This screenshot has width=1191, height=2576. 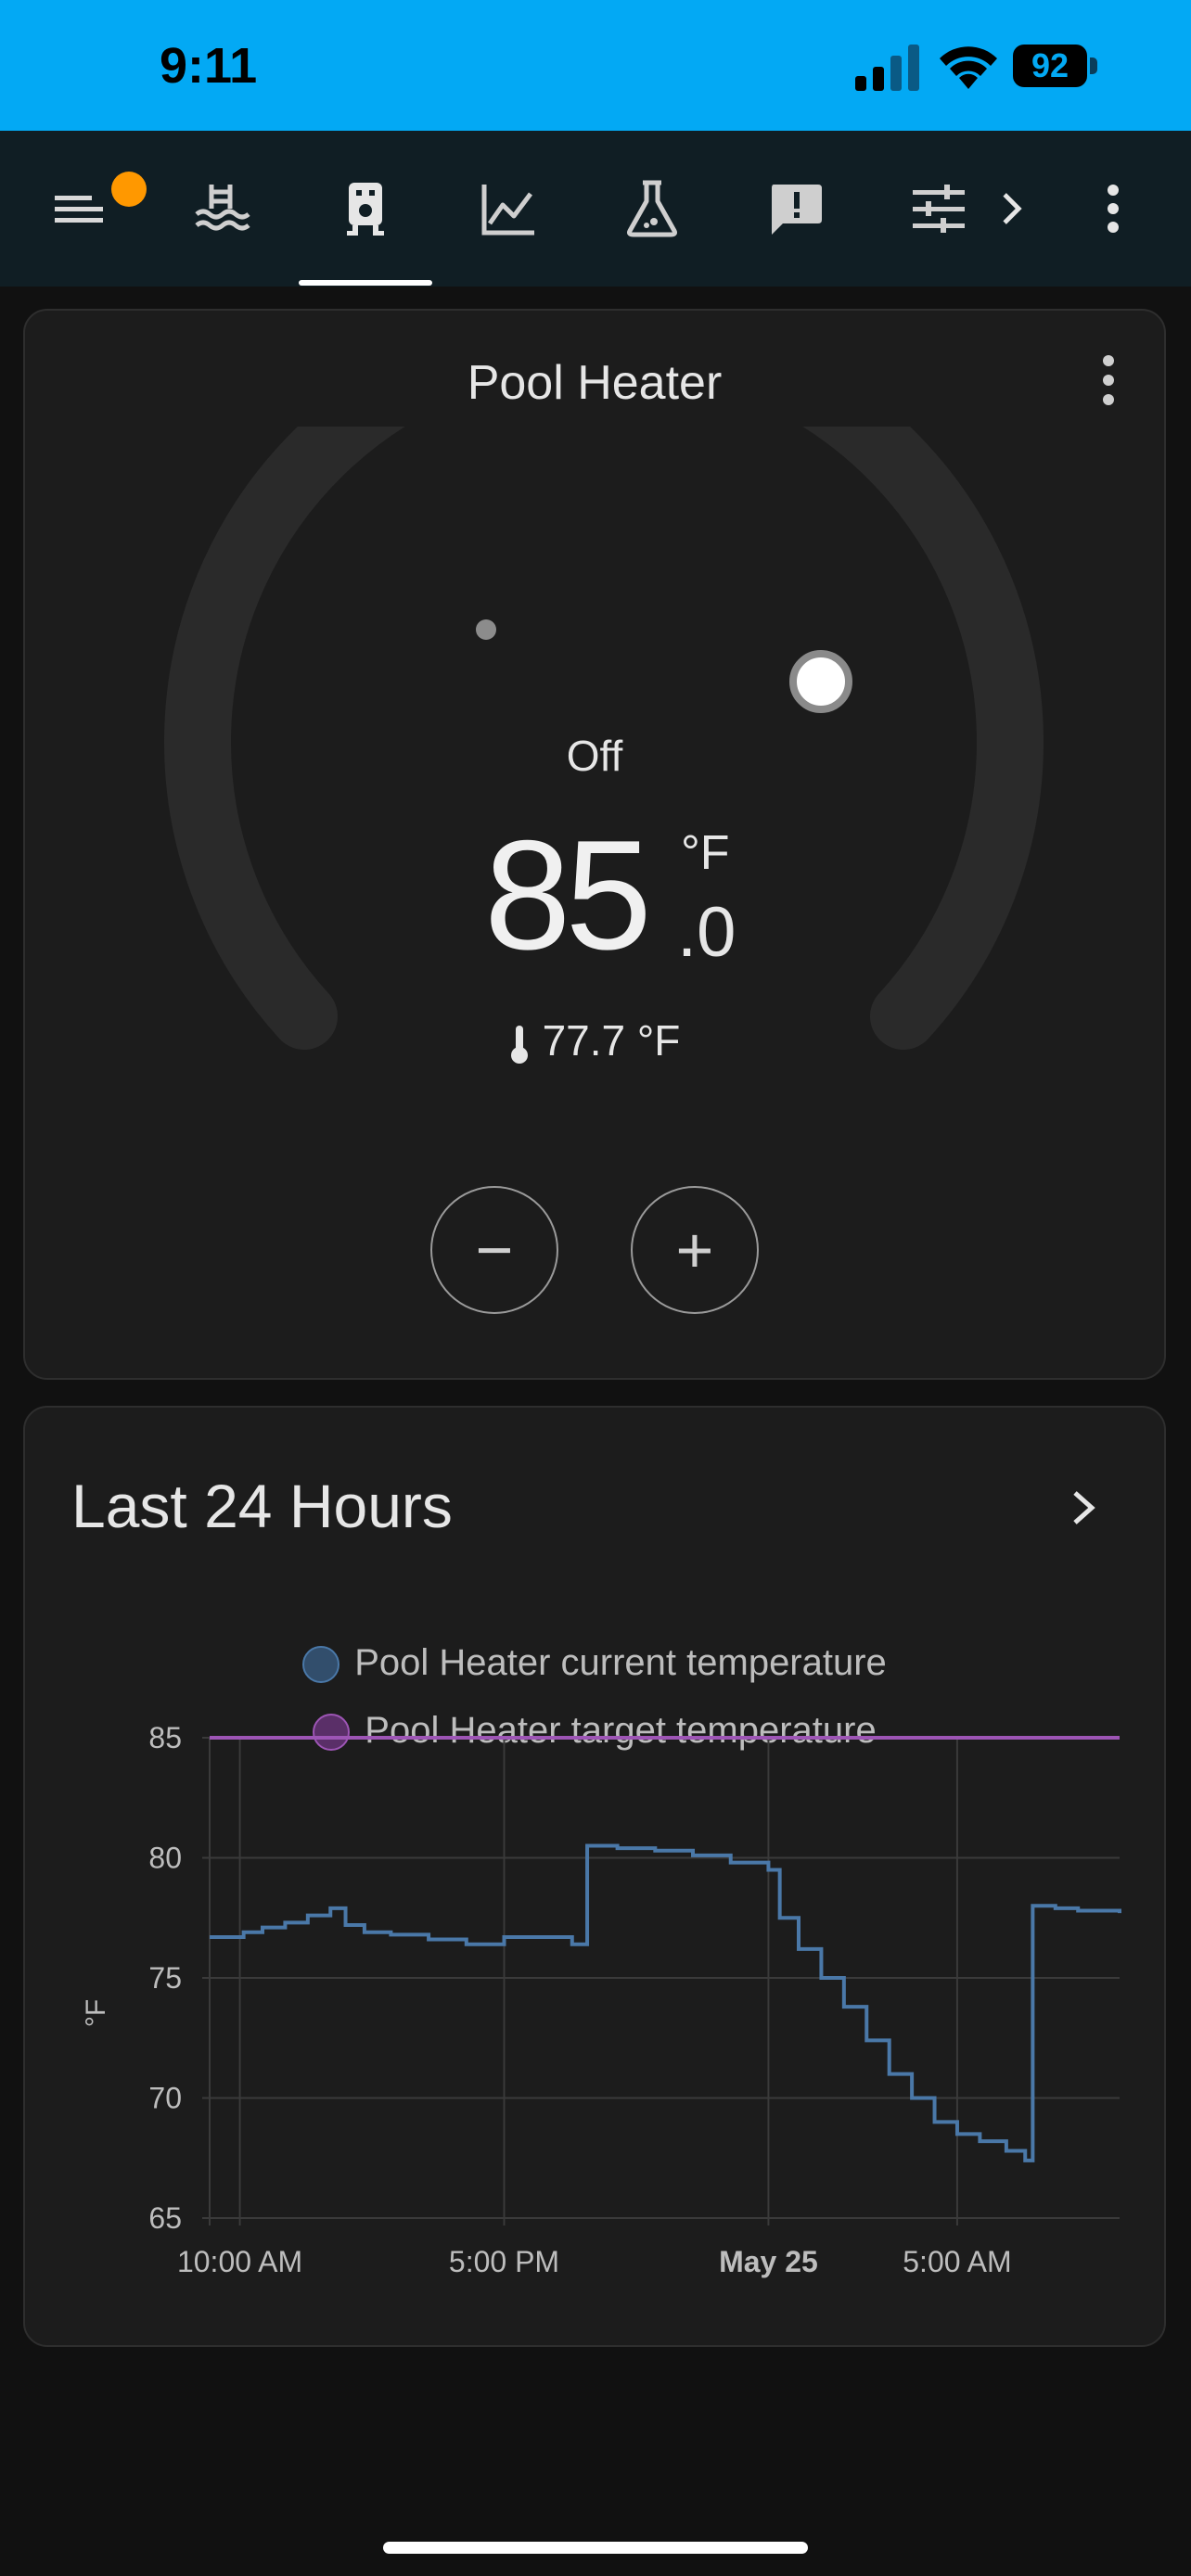 I want to click on home-indicator, so click(x=595, y=2548).